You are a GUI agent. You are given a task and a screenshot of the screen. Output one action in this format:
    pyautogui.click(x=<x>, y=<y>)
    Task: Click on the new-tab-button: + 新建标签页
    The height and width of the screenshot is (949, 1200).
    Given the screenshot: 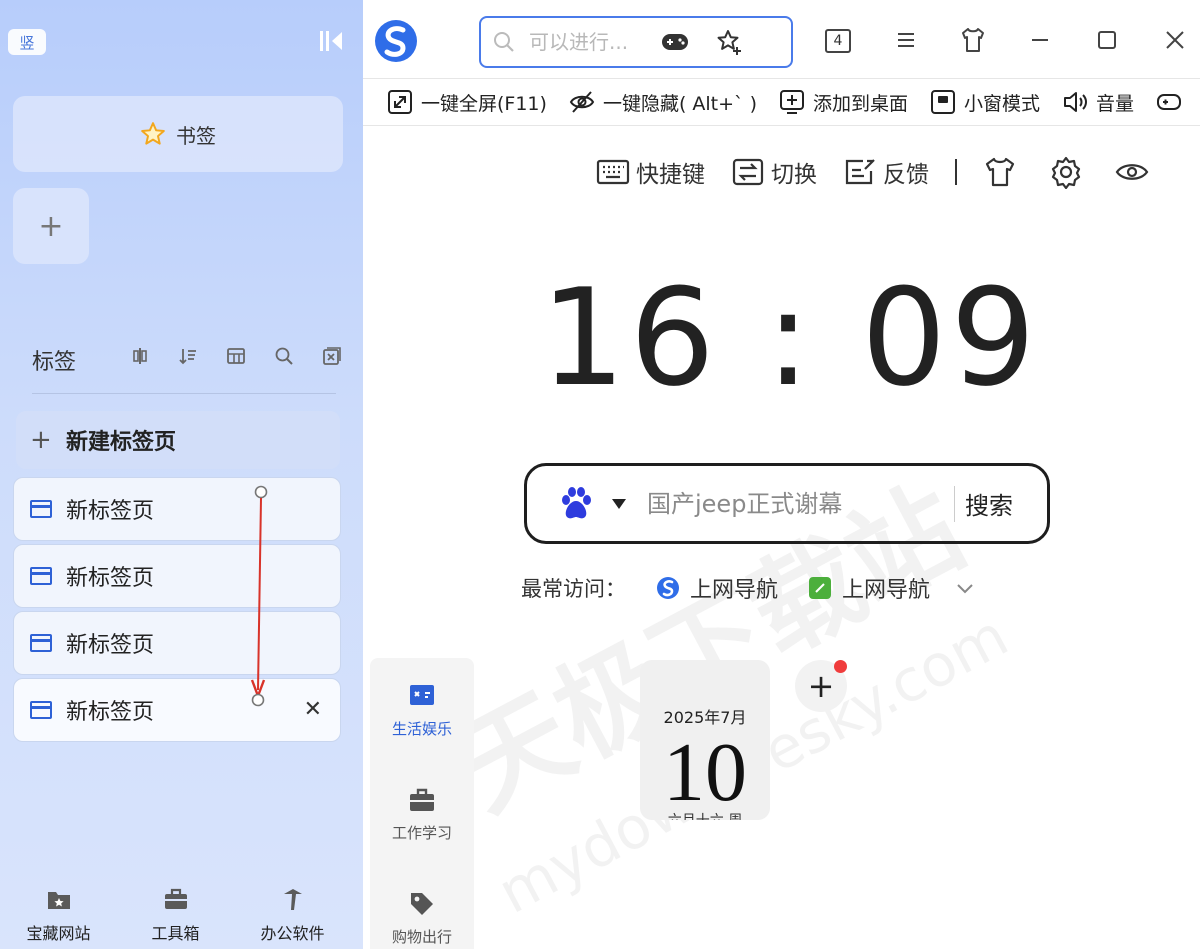 What is the action you would take?
    pyautogui.click(x=178, y=440)
    